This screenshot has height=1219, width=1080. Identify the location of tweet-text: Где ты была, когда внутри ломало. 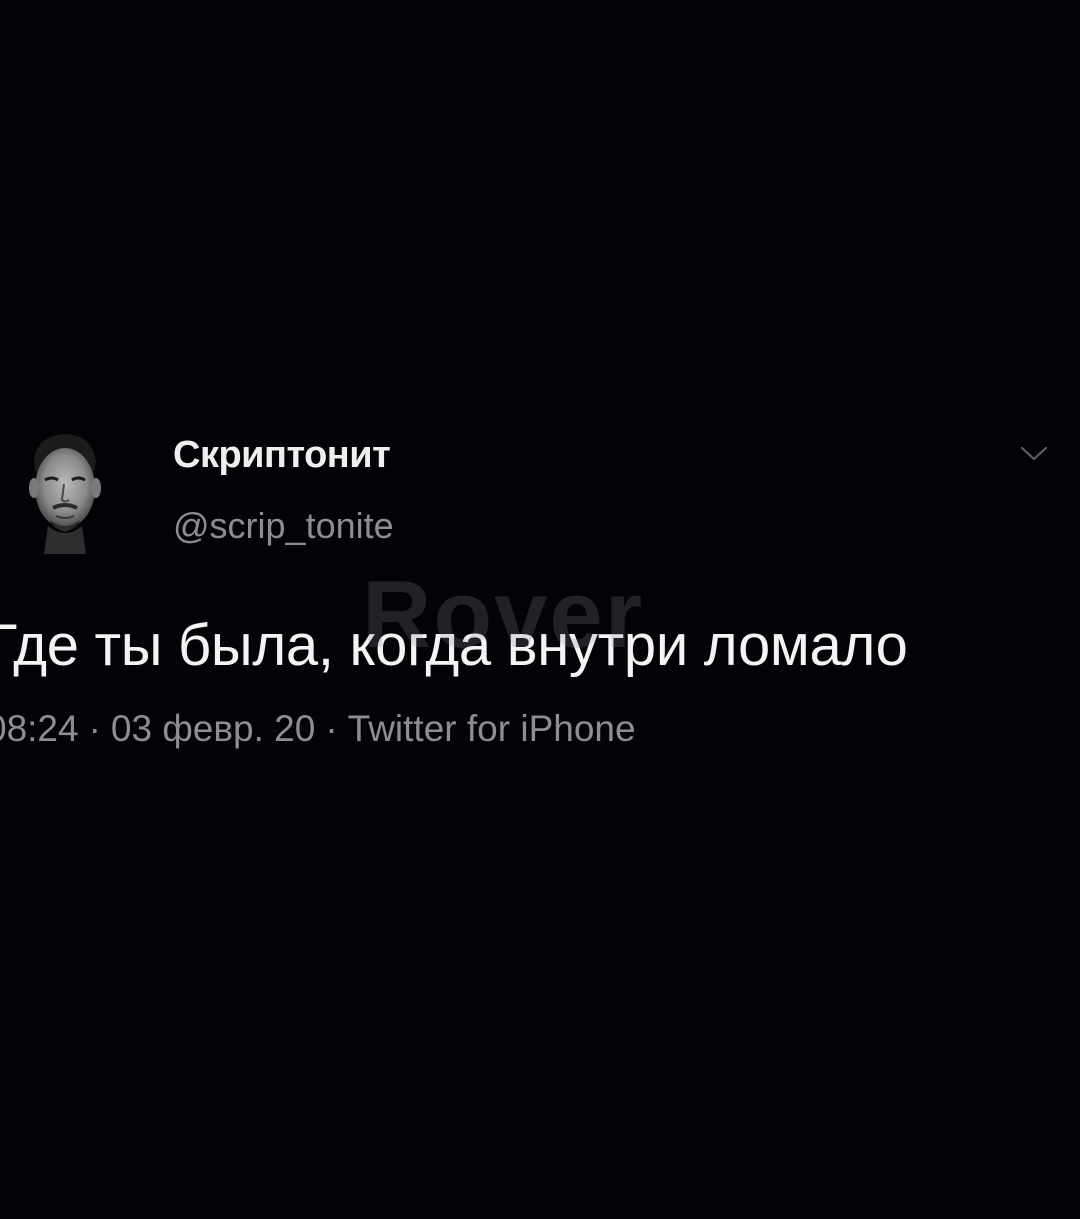
(454, 645).